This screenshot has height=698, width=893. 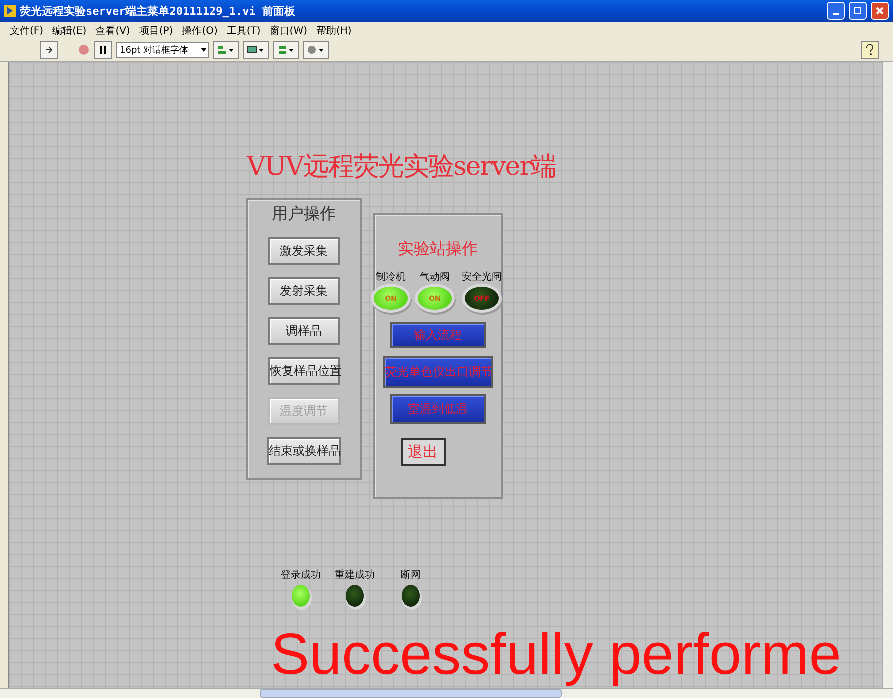 I want to click on close-icon, so click(x=880, y=11).